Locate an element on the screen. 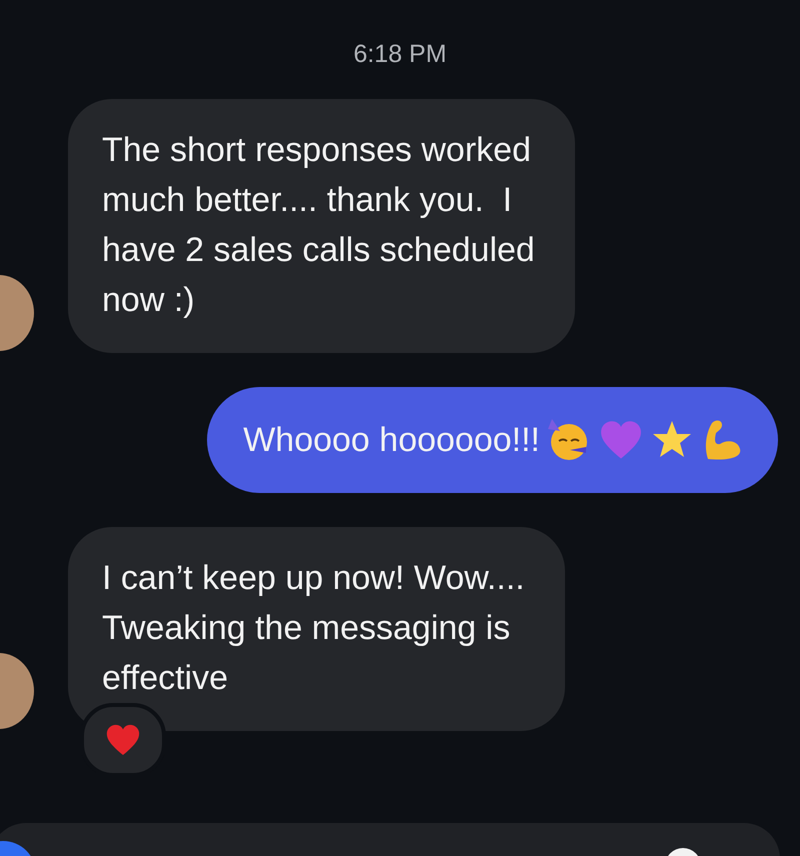  message-text: Whoooo hoooooo!!! is located at coordinates (391, 440).